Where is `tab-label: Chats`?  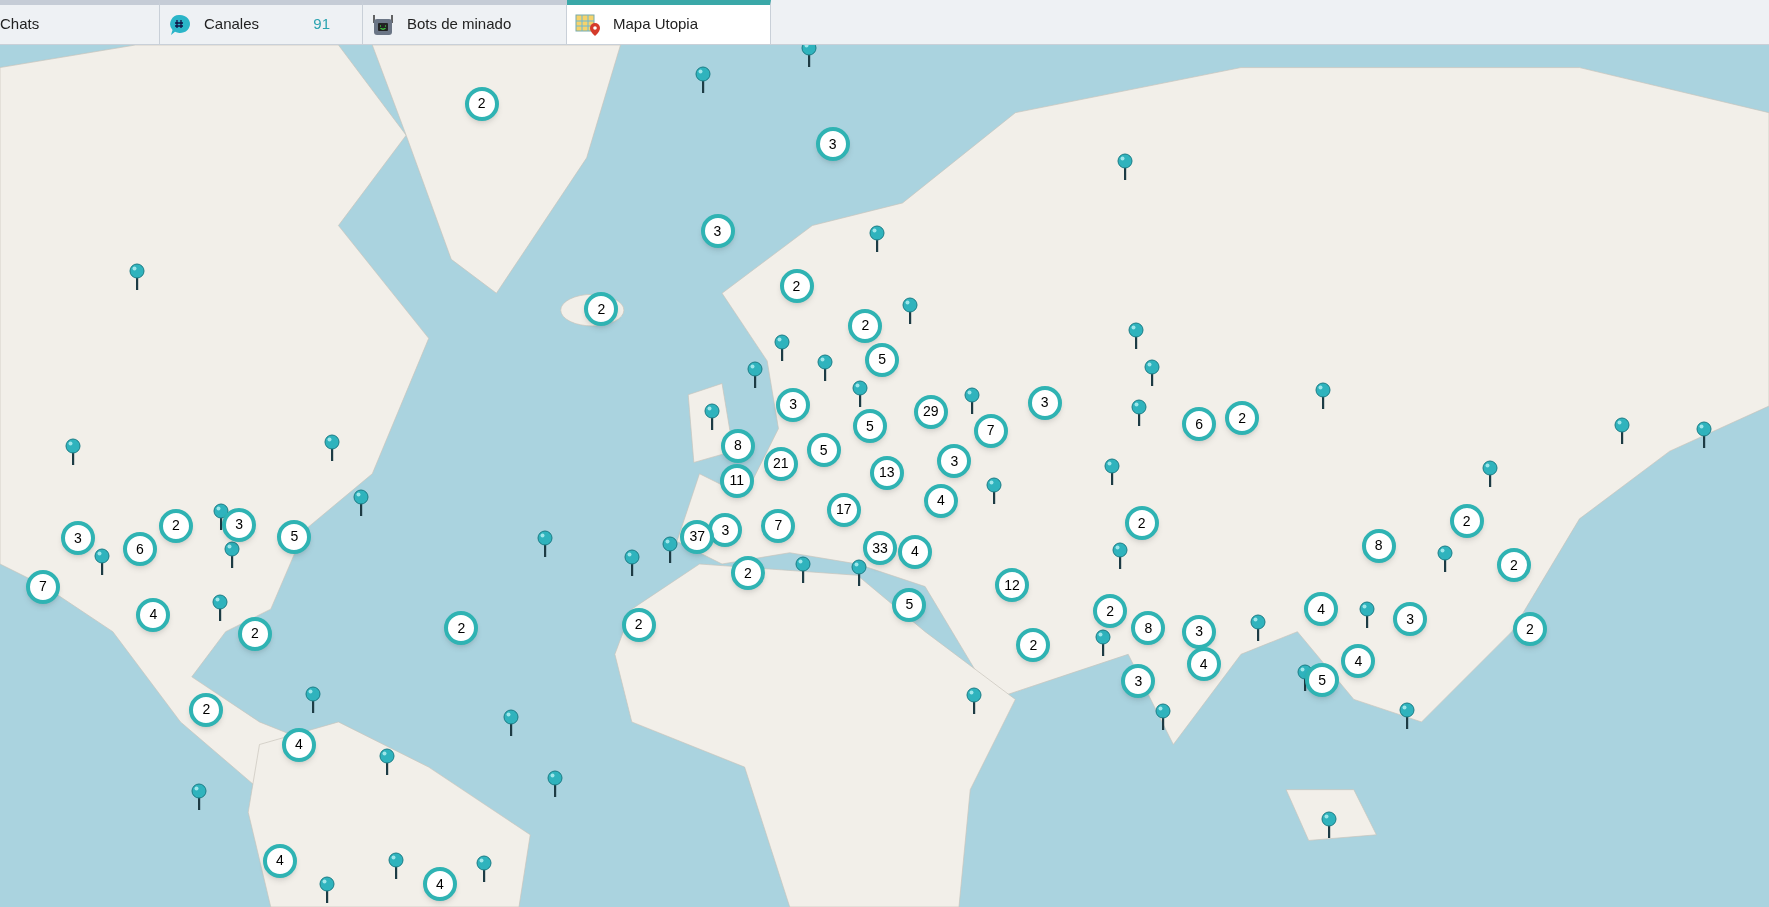 tab-label: Chats is located at coordinates (20, 24).